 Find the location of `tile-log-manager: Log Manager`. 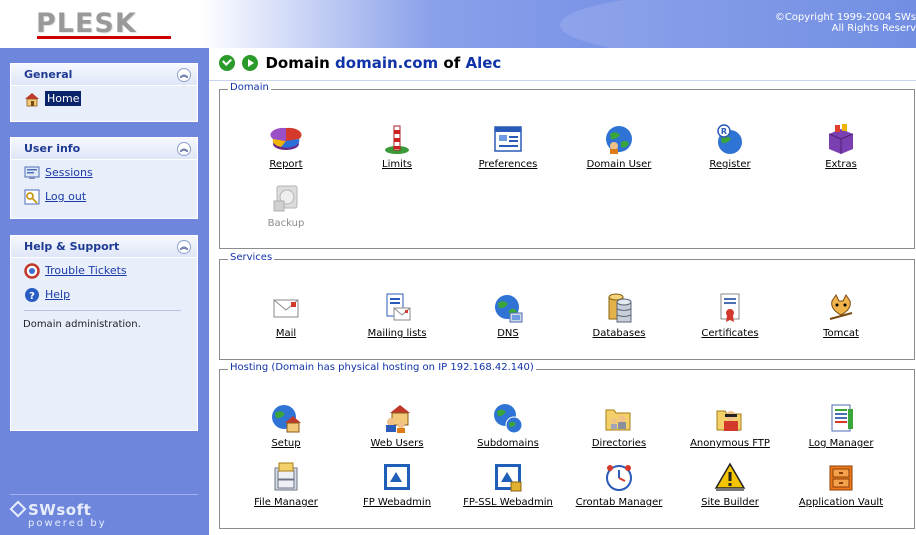

tile-log-manager: Log Manager is located at coordinates (841, 425).